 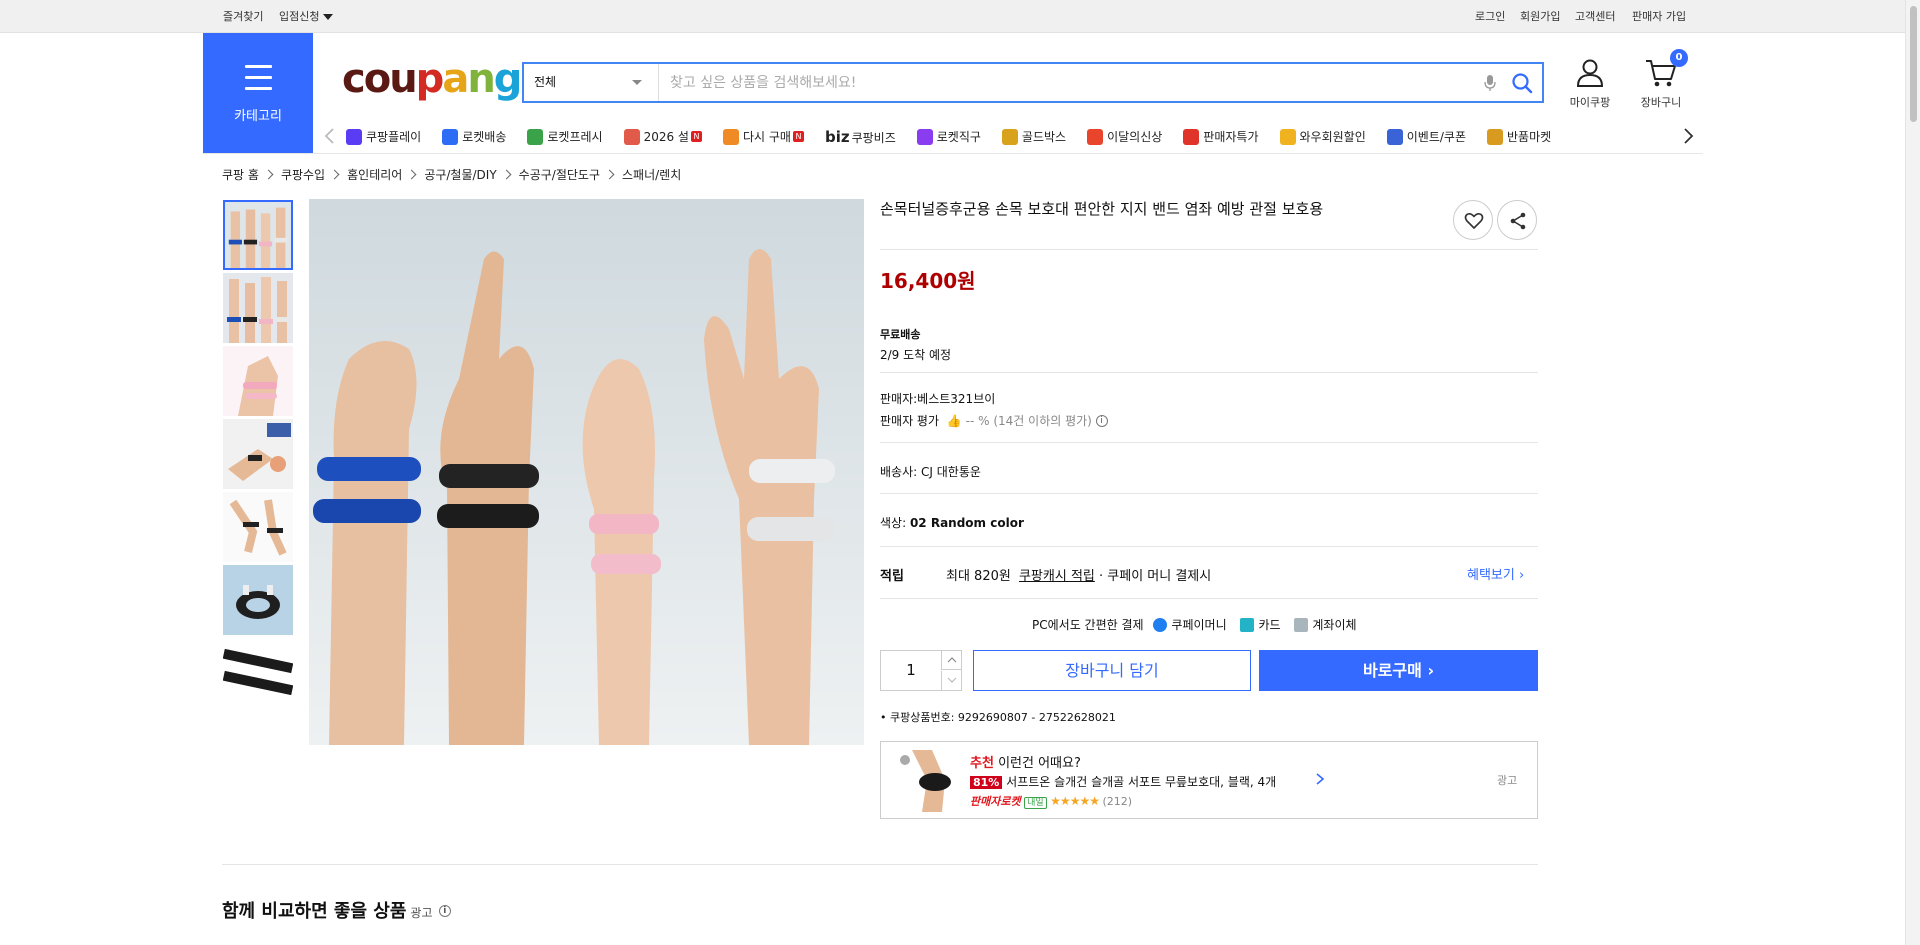 What do you see at coordinates (460, 174) in the screenshot?
I see `breadcrumb-item: 공구/철물/DIY` at bounding box center [460, 174].